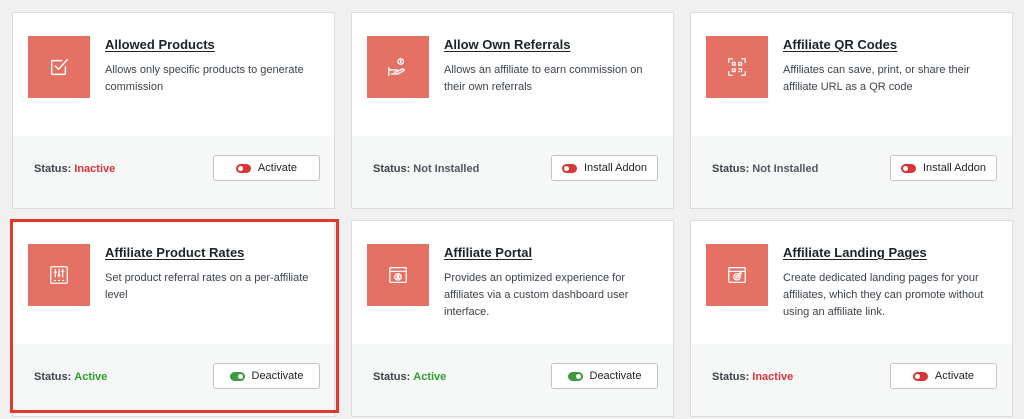  I want to click on browser-target-icon, so click(737, 275).